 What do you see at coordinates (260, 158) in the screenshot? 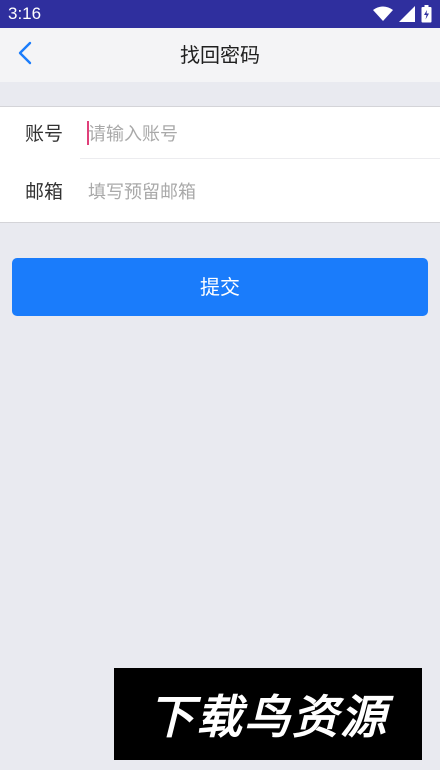
I see `row-divider` at bounding box center [260, 158].